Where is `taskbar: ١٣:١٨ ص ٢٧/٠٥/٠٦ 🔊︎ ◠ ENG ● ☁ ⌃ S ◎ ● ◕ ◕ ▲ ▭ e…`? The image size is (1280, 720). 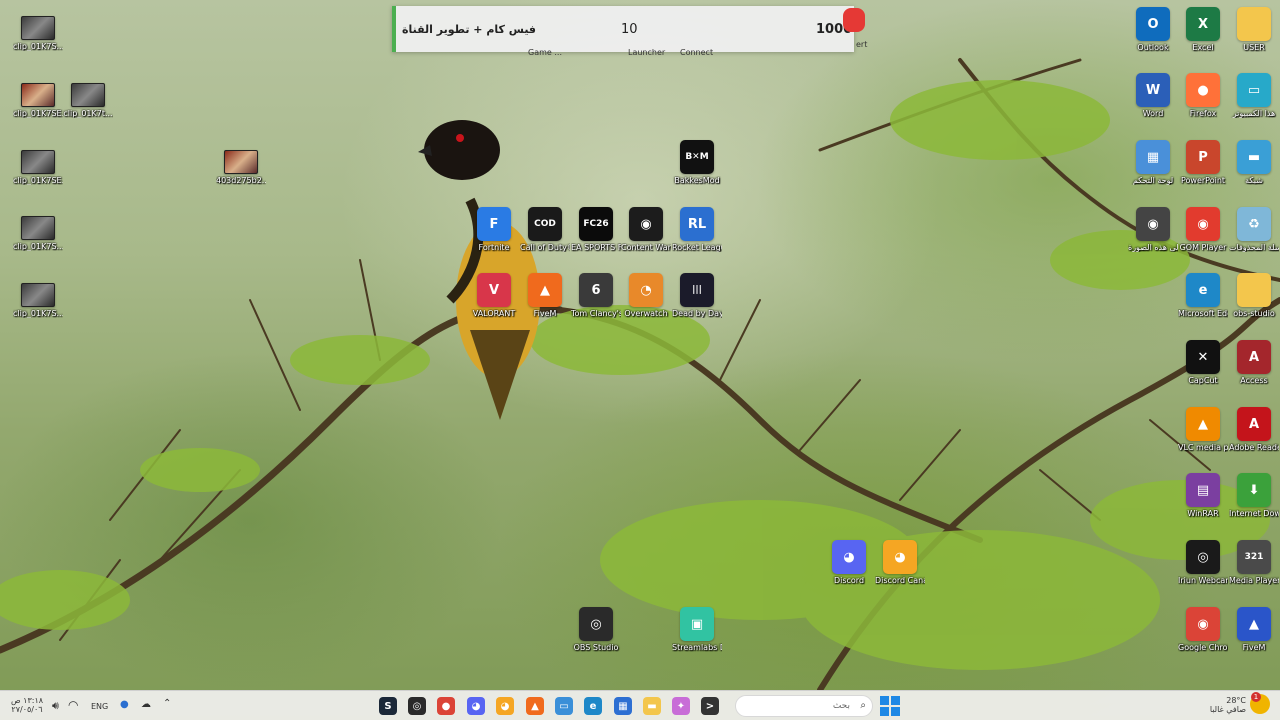 taskbar: ١٣:١٨ ص ٢٧/٠٥/٠٦ 🔊︎ ◠ ENG ● ☁ ⌃ S ◎ ● ◕ ◕ ▲ ▭ e… is located at coordinates (640, 705).